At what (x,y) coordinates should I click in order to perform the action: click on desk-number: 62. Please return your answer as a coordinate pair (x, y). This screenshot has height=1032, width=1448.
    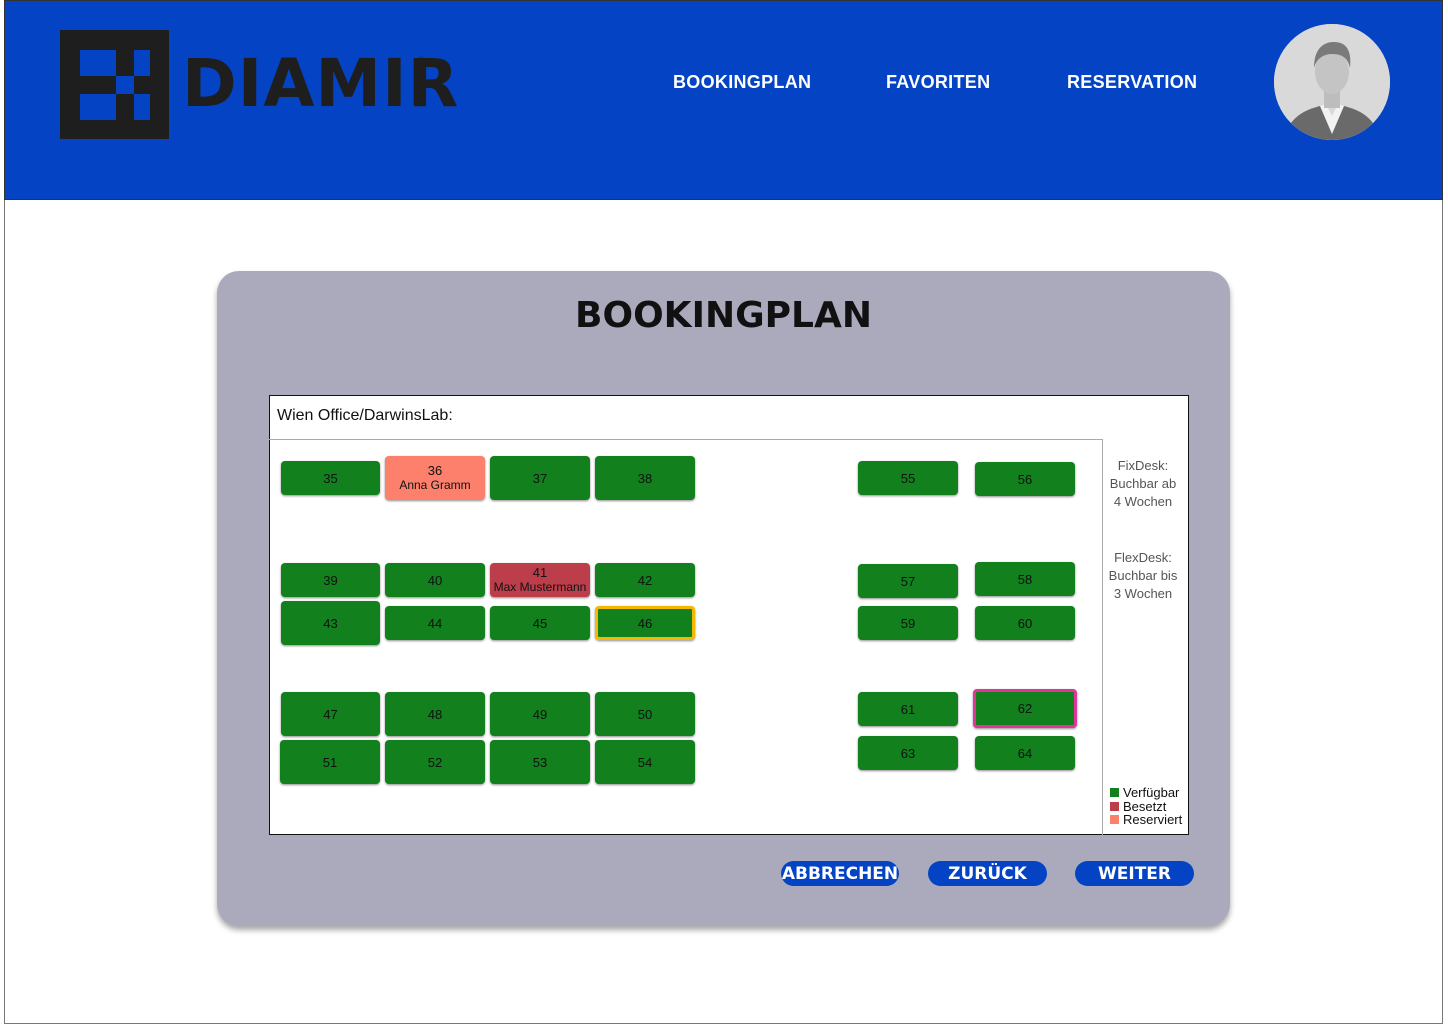
    Looking at the image, I should click on (1025, 708).